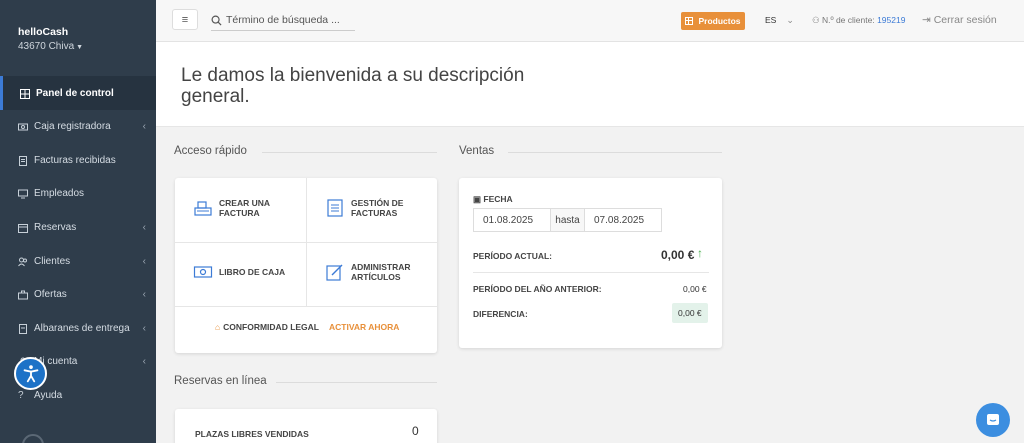 This screenshot has height=443, width=1024. Describe the element at coordinates (771, 20) in the screenshot. I see `language-label: ES` at that location.